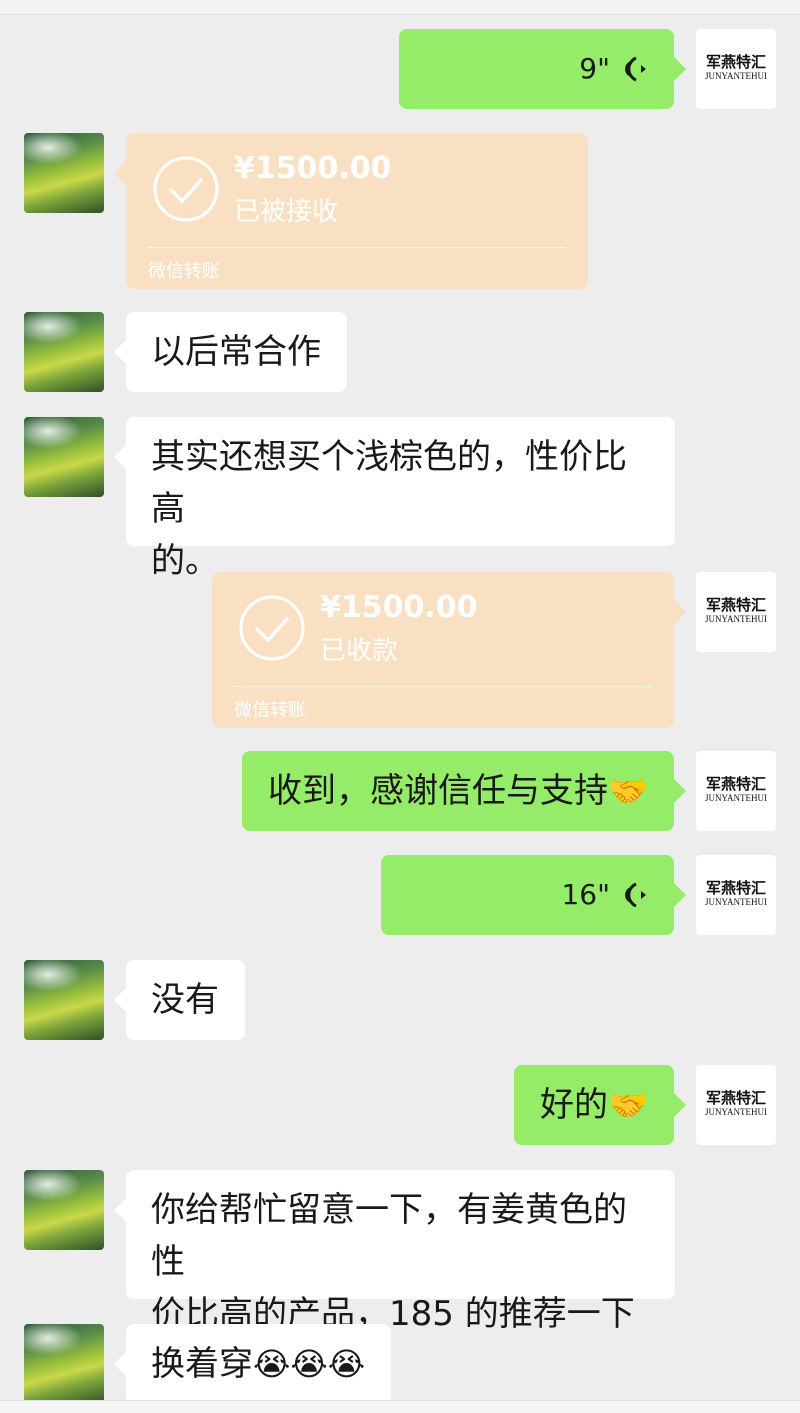 The height and width of the screenshot is (1413, 800). What do you see at coordinates (594, 68) in the screenshot?
I see `voice-duration: 9"` at bounding box center [594, 68].